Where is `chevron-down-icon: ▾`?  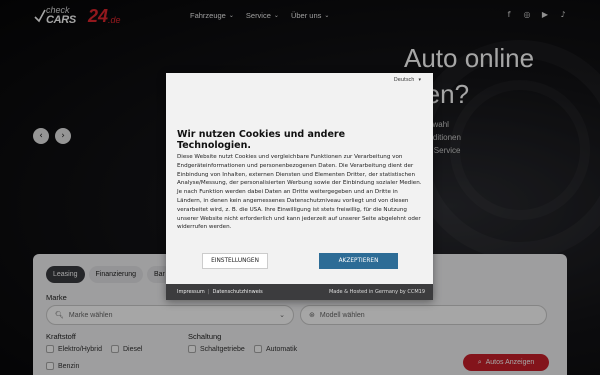 chevron-down-icon: ▾ is located at coordinates (419, 80).